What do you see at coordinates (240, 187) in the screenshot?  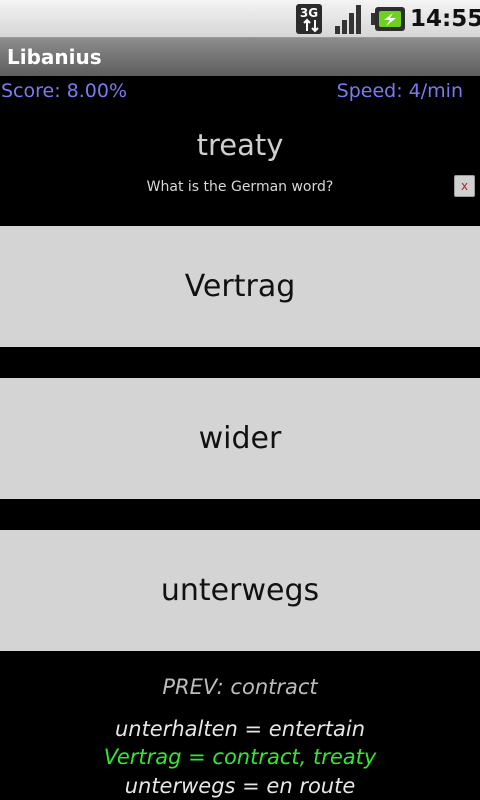 I see `question-prompt: What is the German word?` at bounding box center [240, 187].